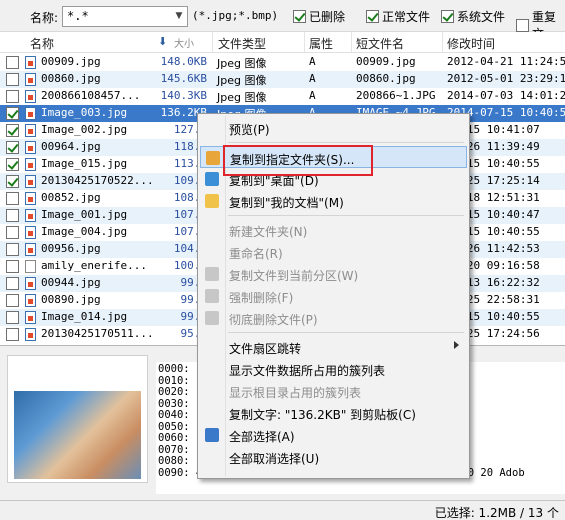 The image size is (565, 520). I want to click on image-thumbnail, so click(77, 435).